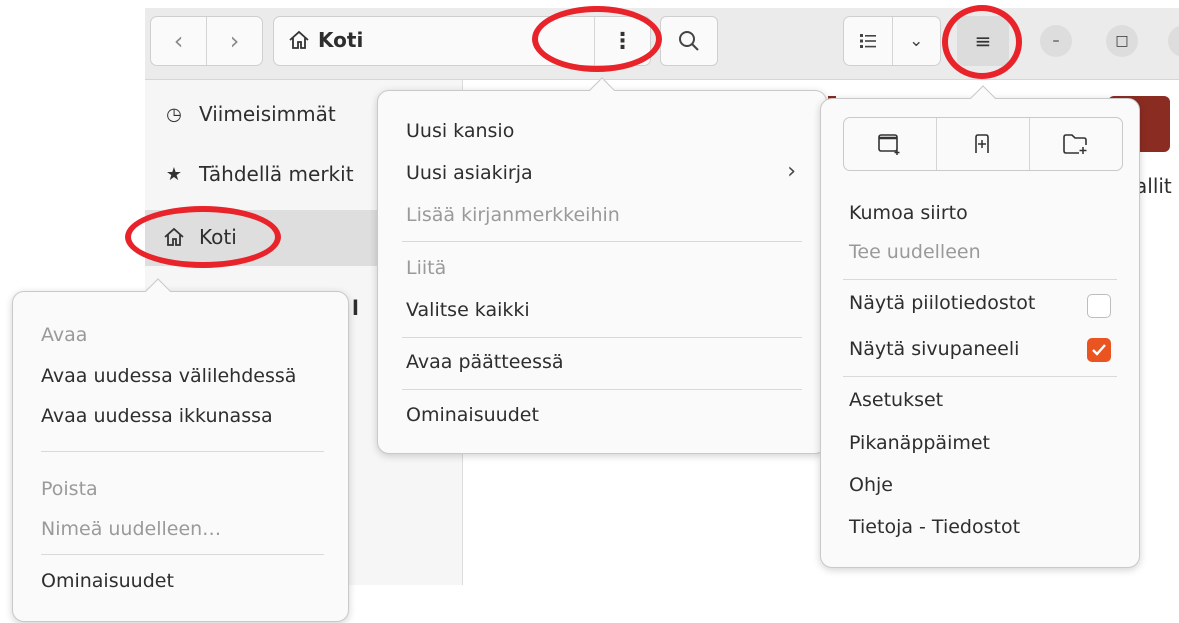  I want to click on show-hidden-checkbox, so click(1099, 306).